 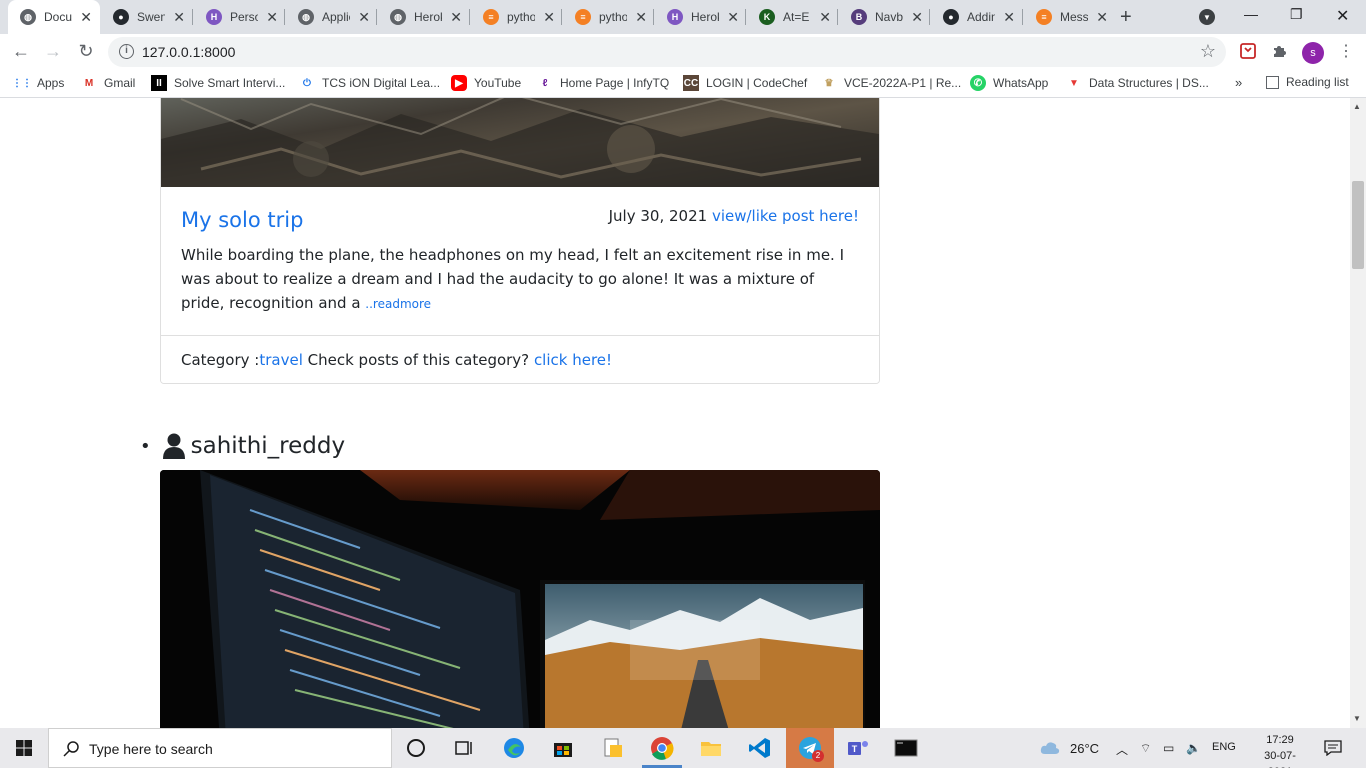 I want to click on tab-4: ◍ Heroku ✕, so click(x=424, y=17).